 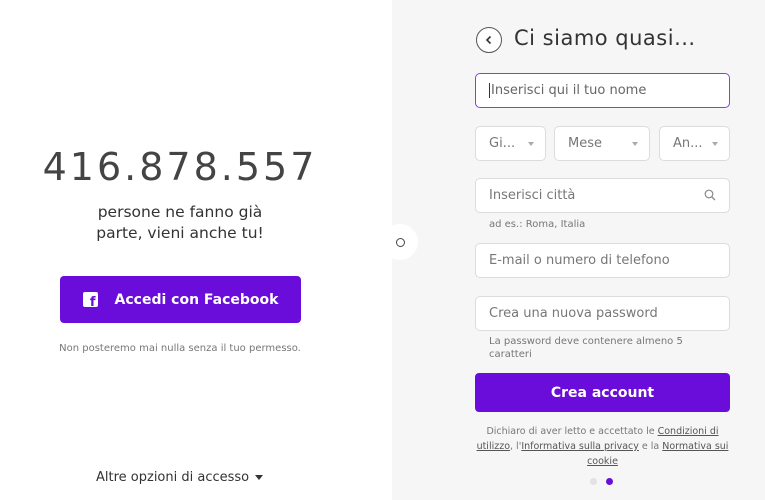 I want to click on email-phone-input: E-mail o numero di telefono, so click(x=602, y=260).